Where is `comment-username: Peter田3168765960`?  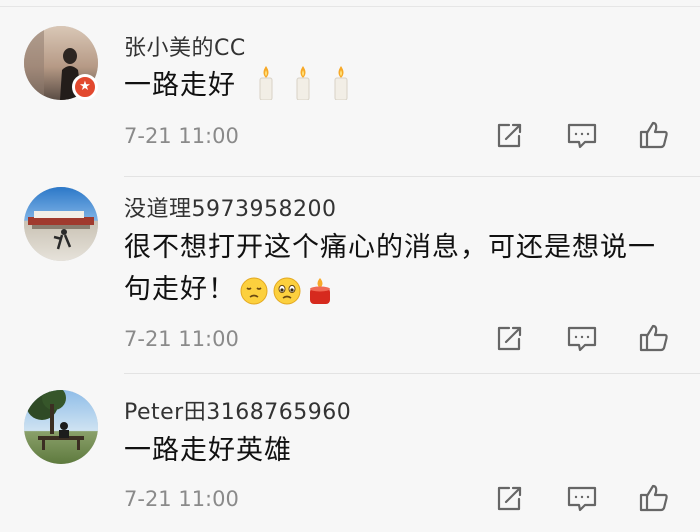
comment-username: Peter田3168765960 is located at coordinates (237, 410).